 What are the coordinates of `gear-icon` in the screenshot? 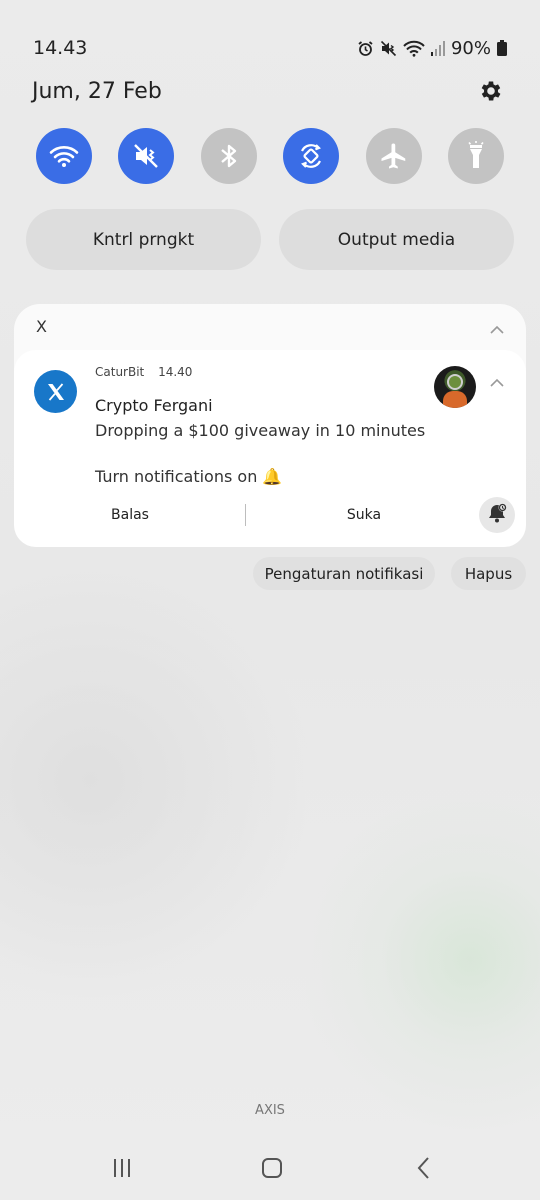 It's located at (491, 91).